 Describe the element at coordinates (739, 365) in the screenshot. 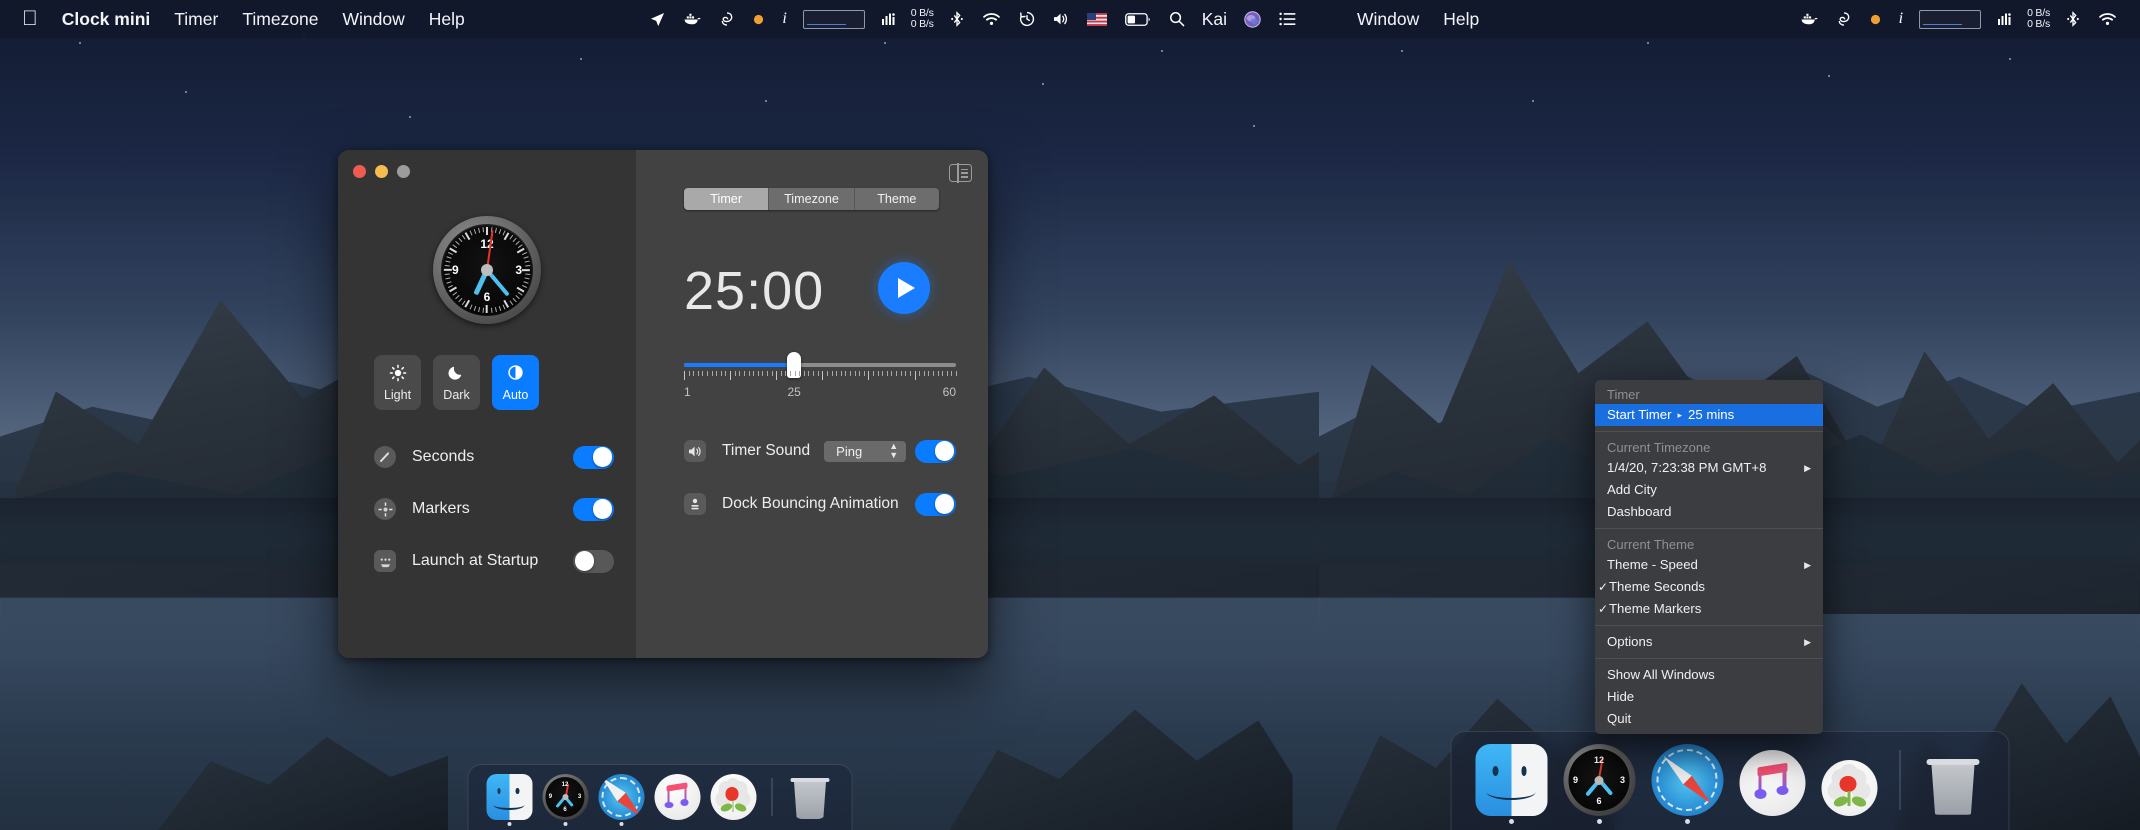

I see `slider-fill` at that location.